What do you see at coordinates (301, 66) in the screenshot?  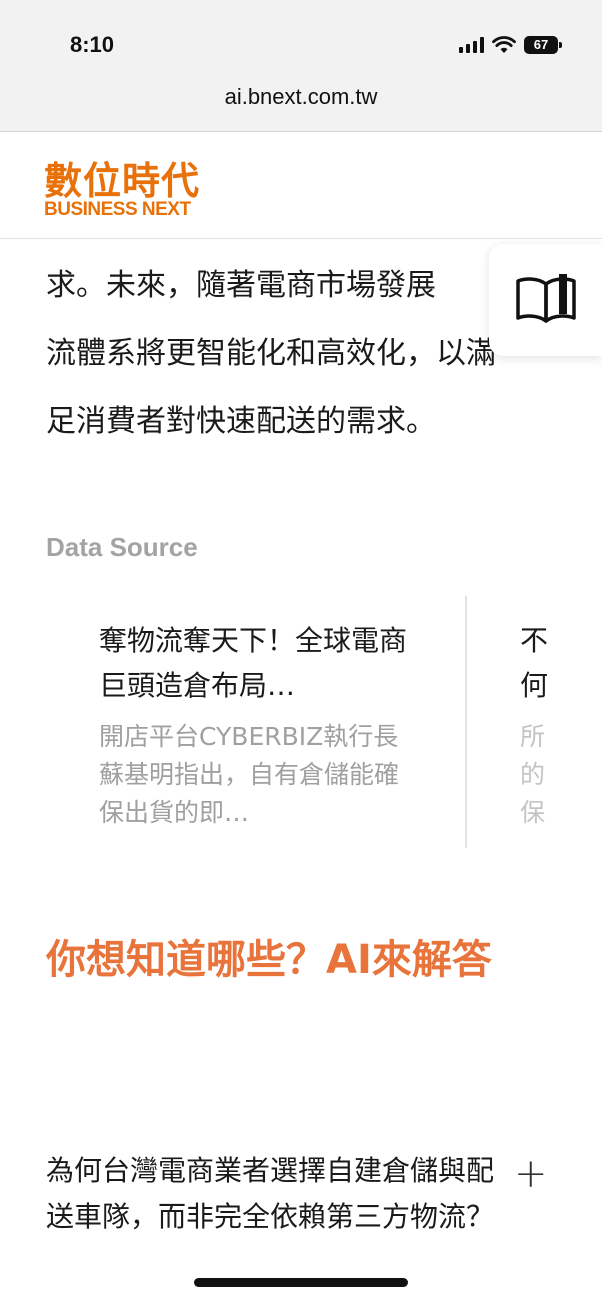 I see `browser-top-bar: 8:10 67 ai.bnext.com.tw` at bounding box center [301, 66].